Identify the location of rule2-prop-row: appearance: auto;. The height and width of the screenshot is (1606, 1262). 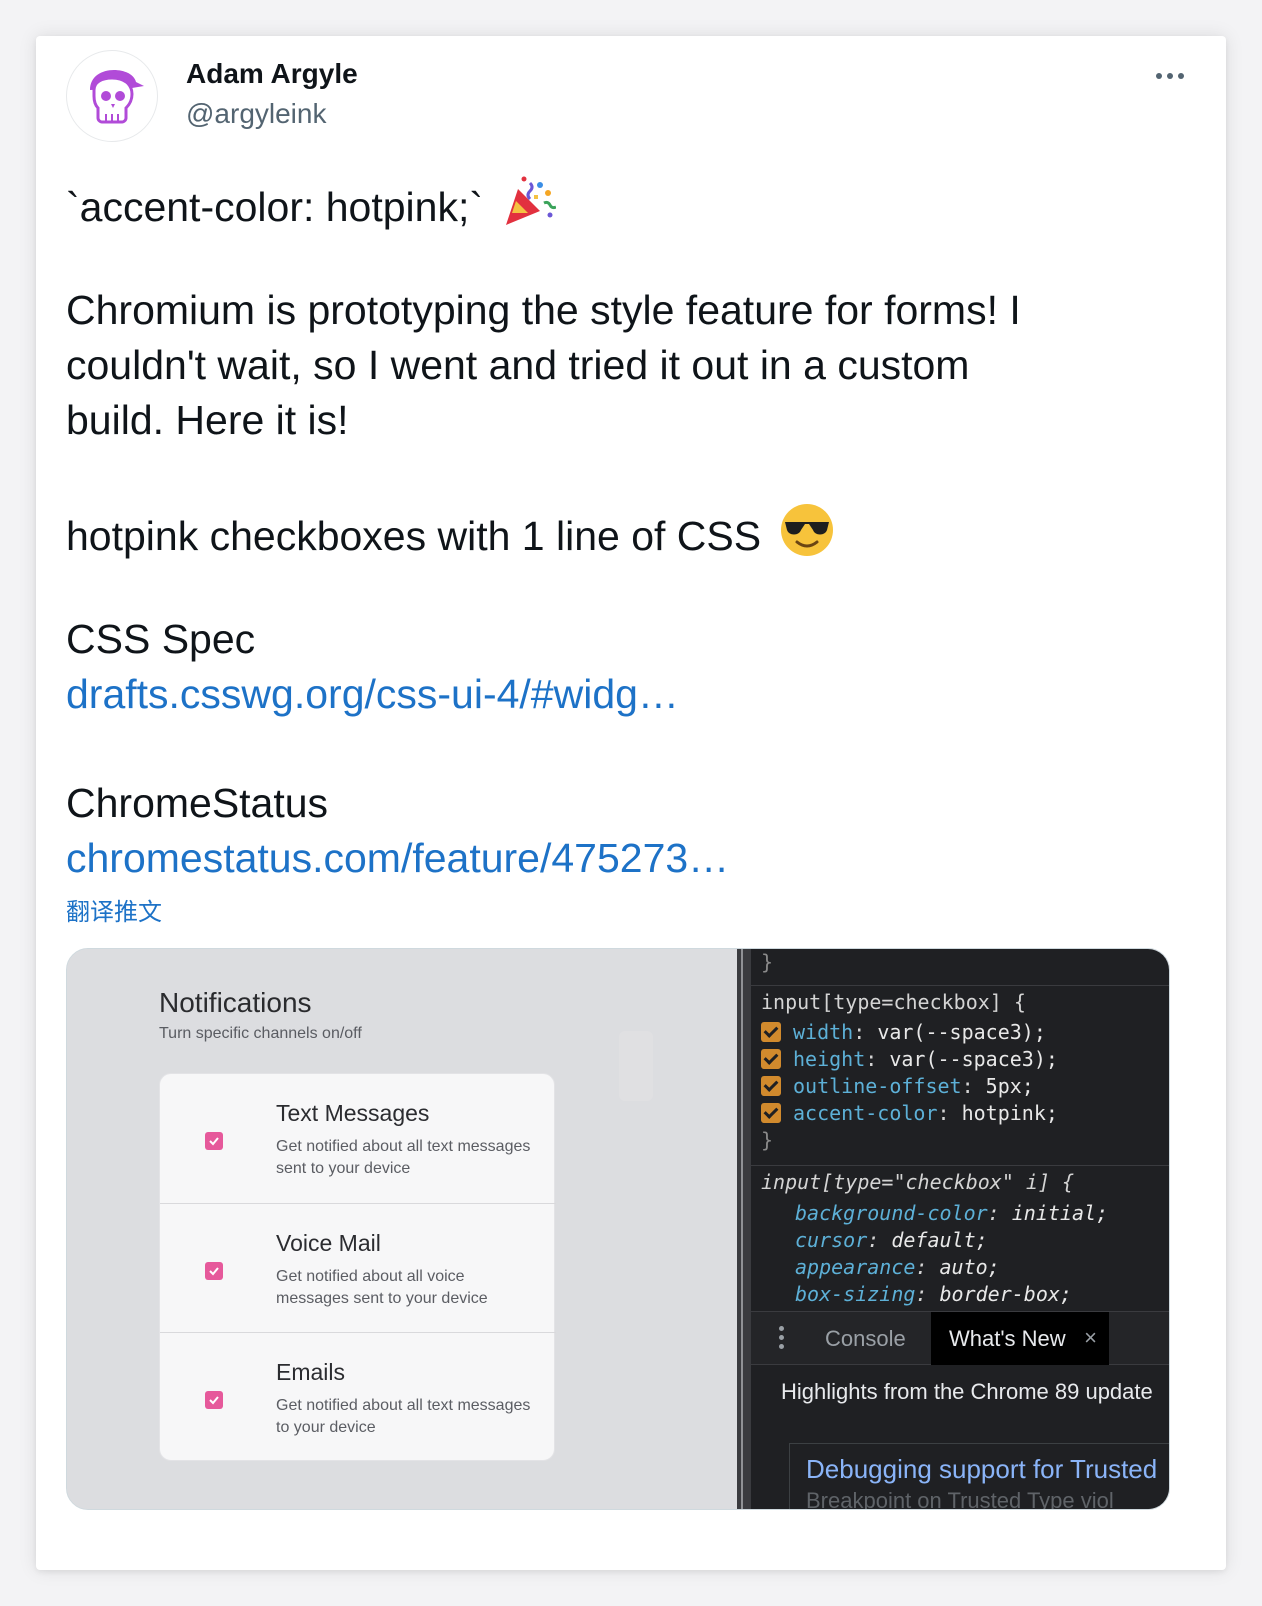
(897, 1267).